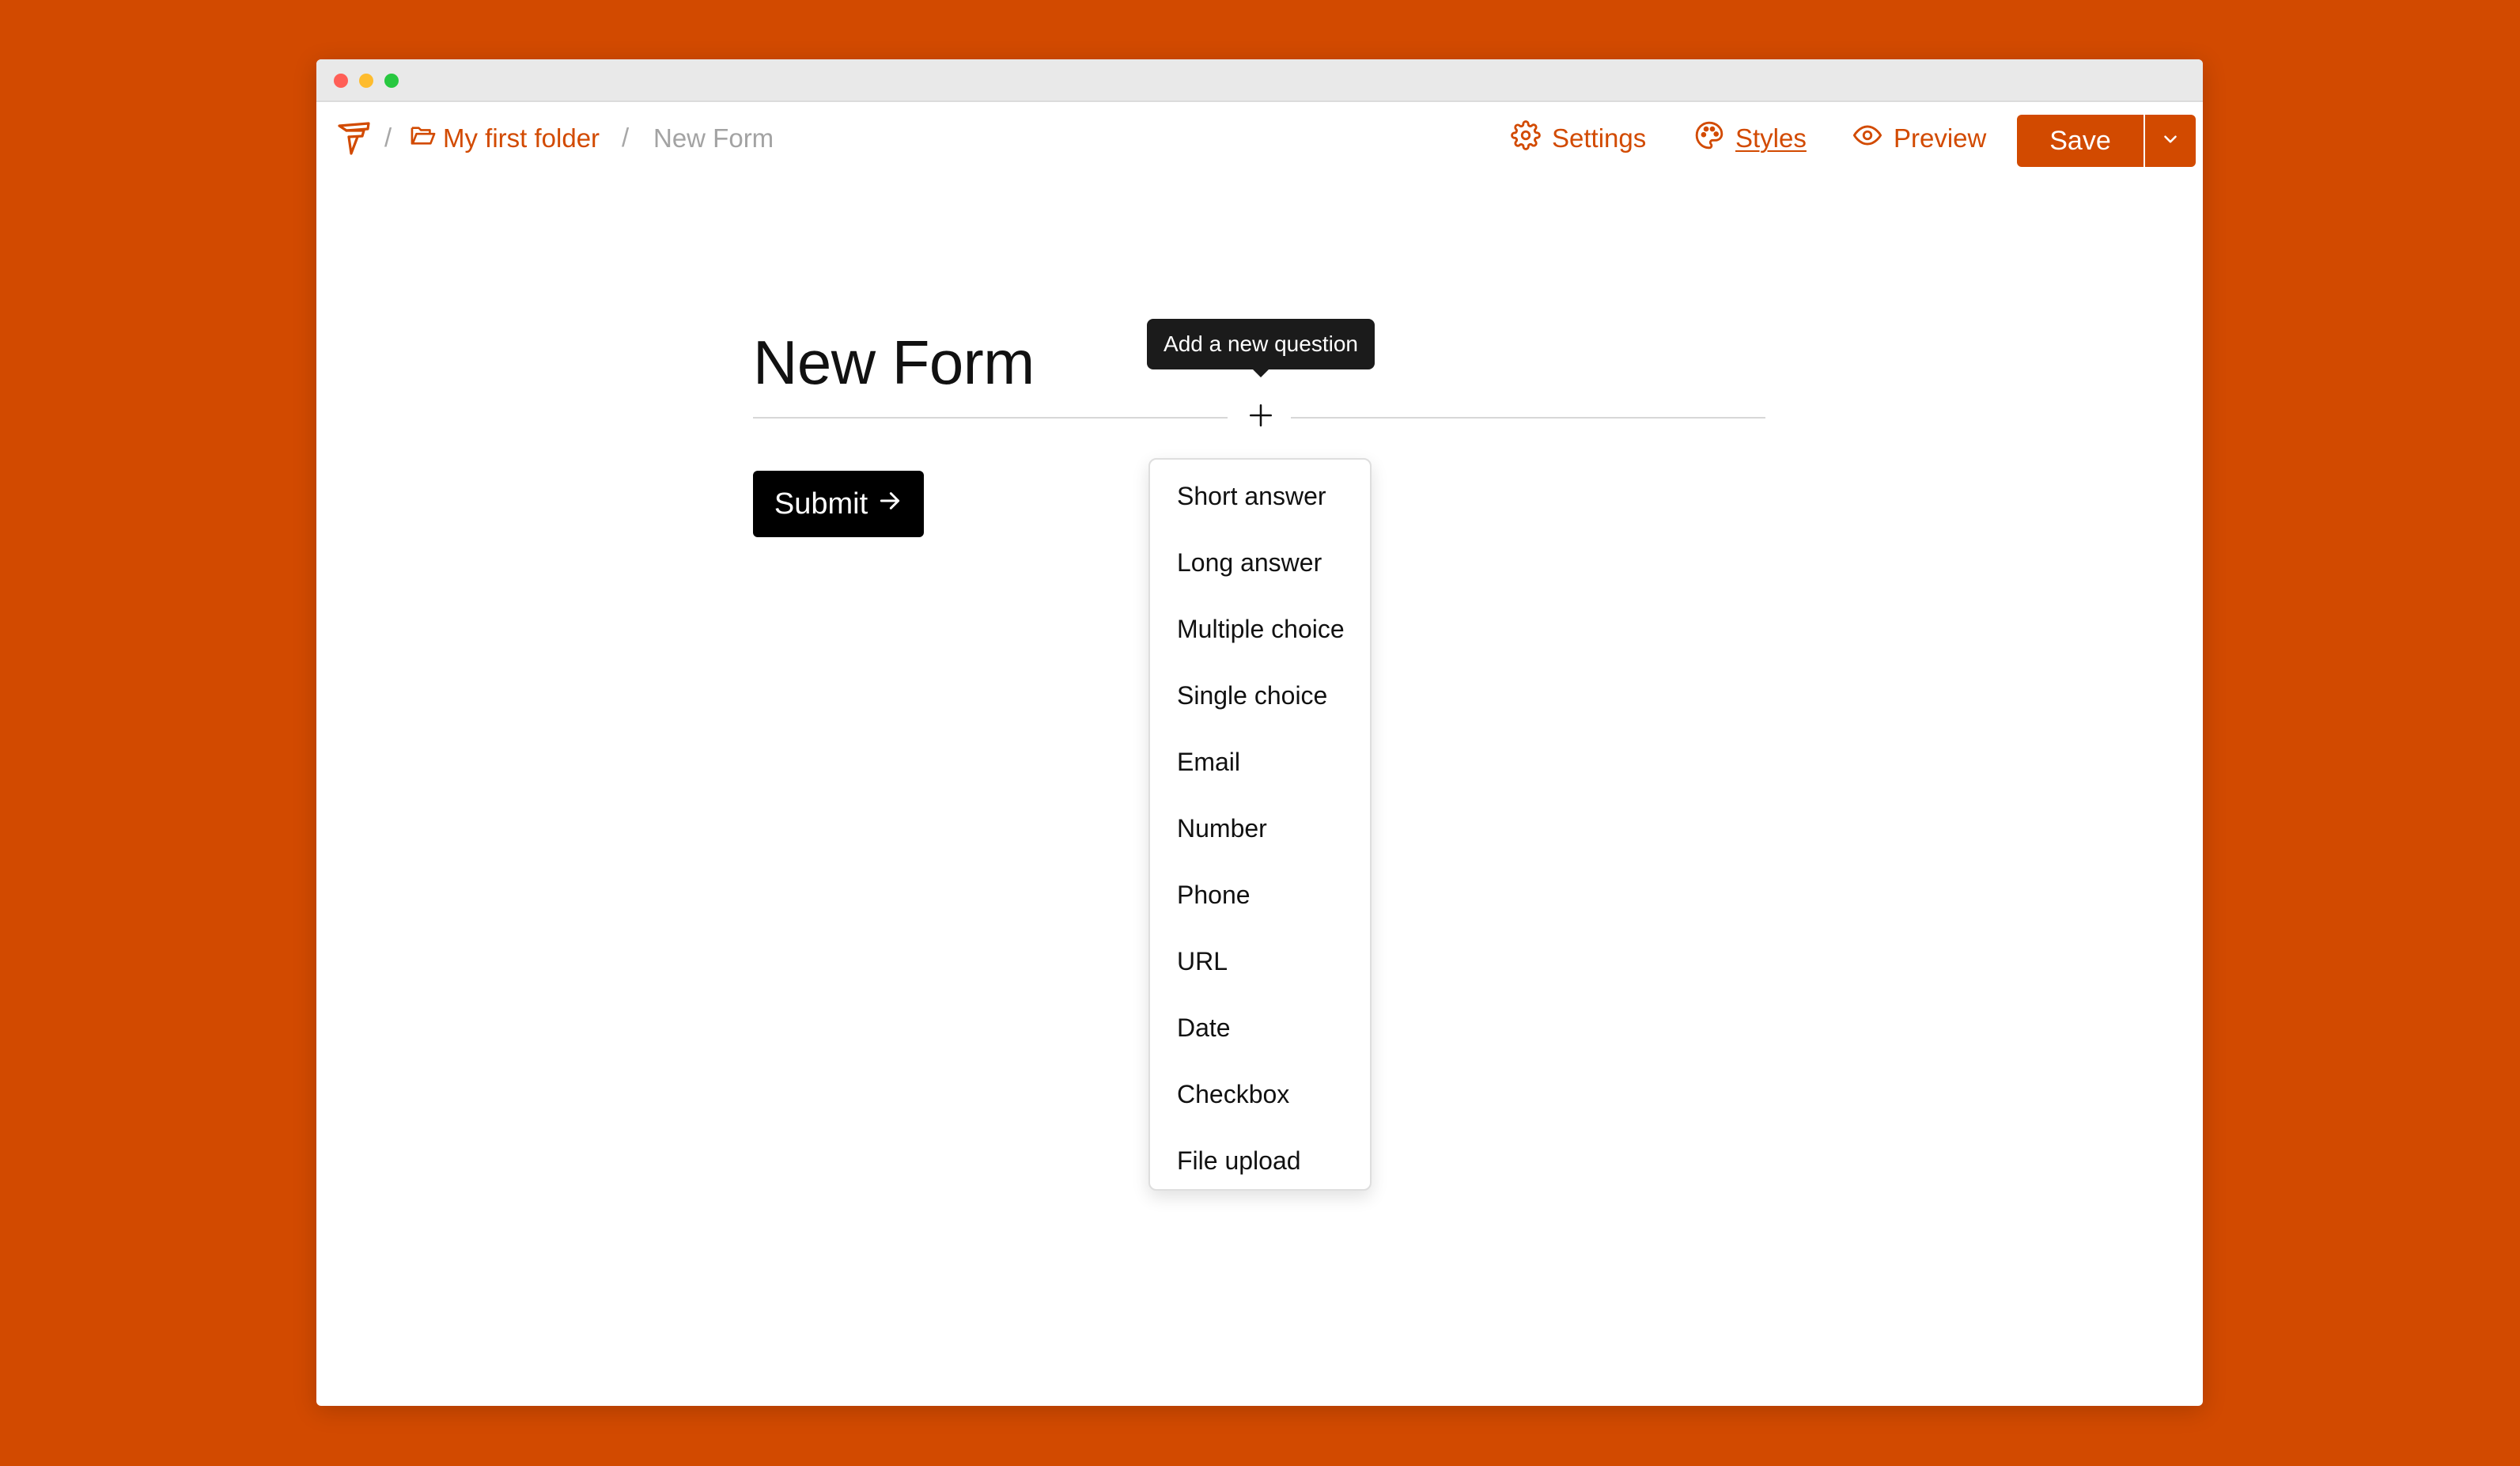  What do you see at coordinates (1867, 139) in the screenshot?
I see `eye-icon` at bounding box center [1867, 139].